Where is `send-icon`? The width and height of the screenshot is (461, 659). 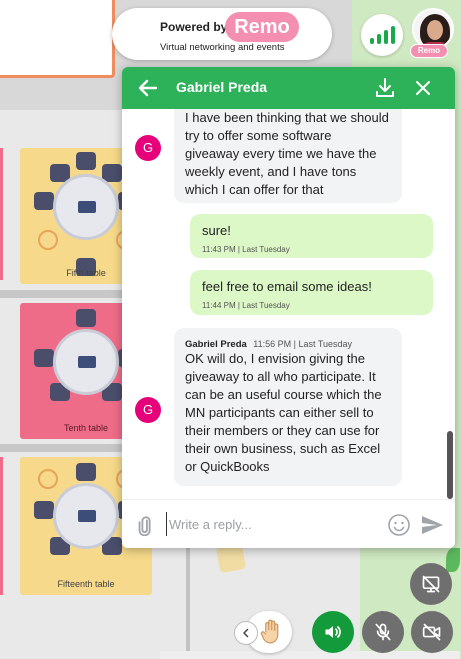 send-icon is located at coordinates (432, 525).